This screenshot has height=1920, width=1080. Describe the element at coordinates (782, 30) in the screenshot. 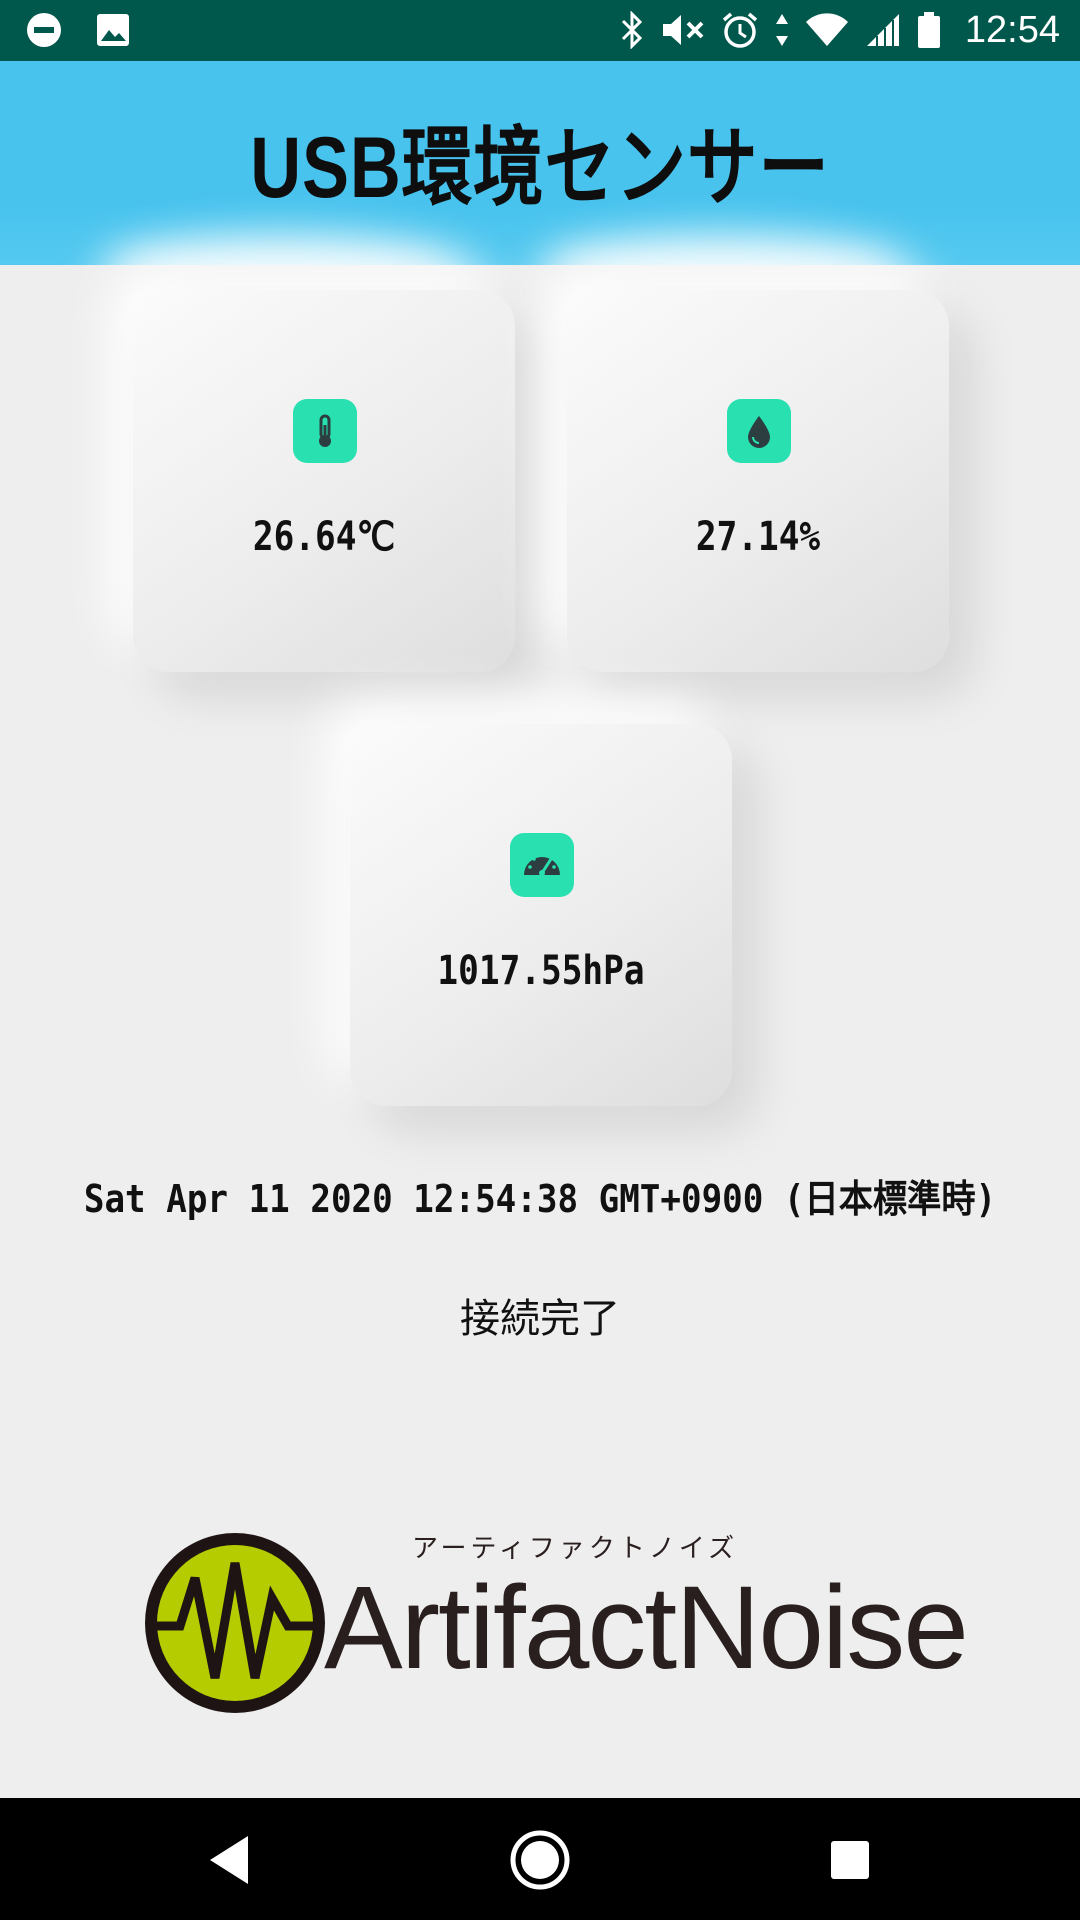

I see `data-arrows-icon` at that location.